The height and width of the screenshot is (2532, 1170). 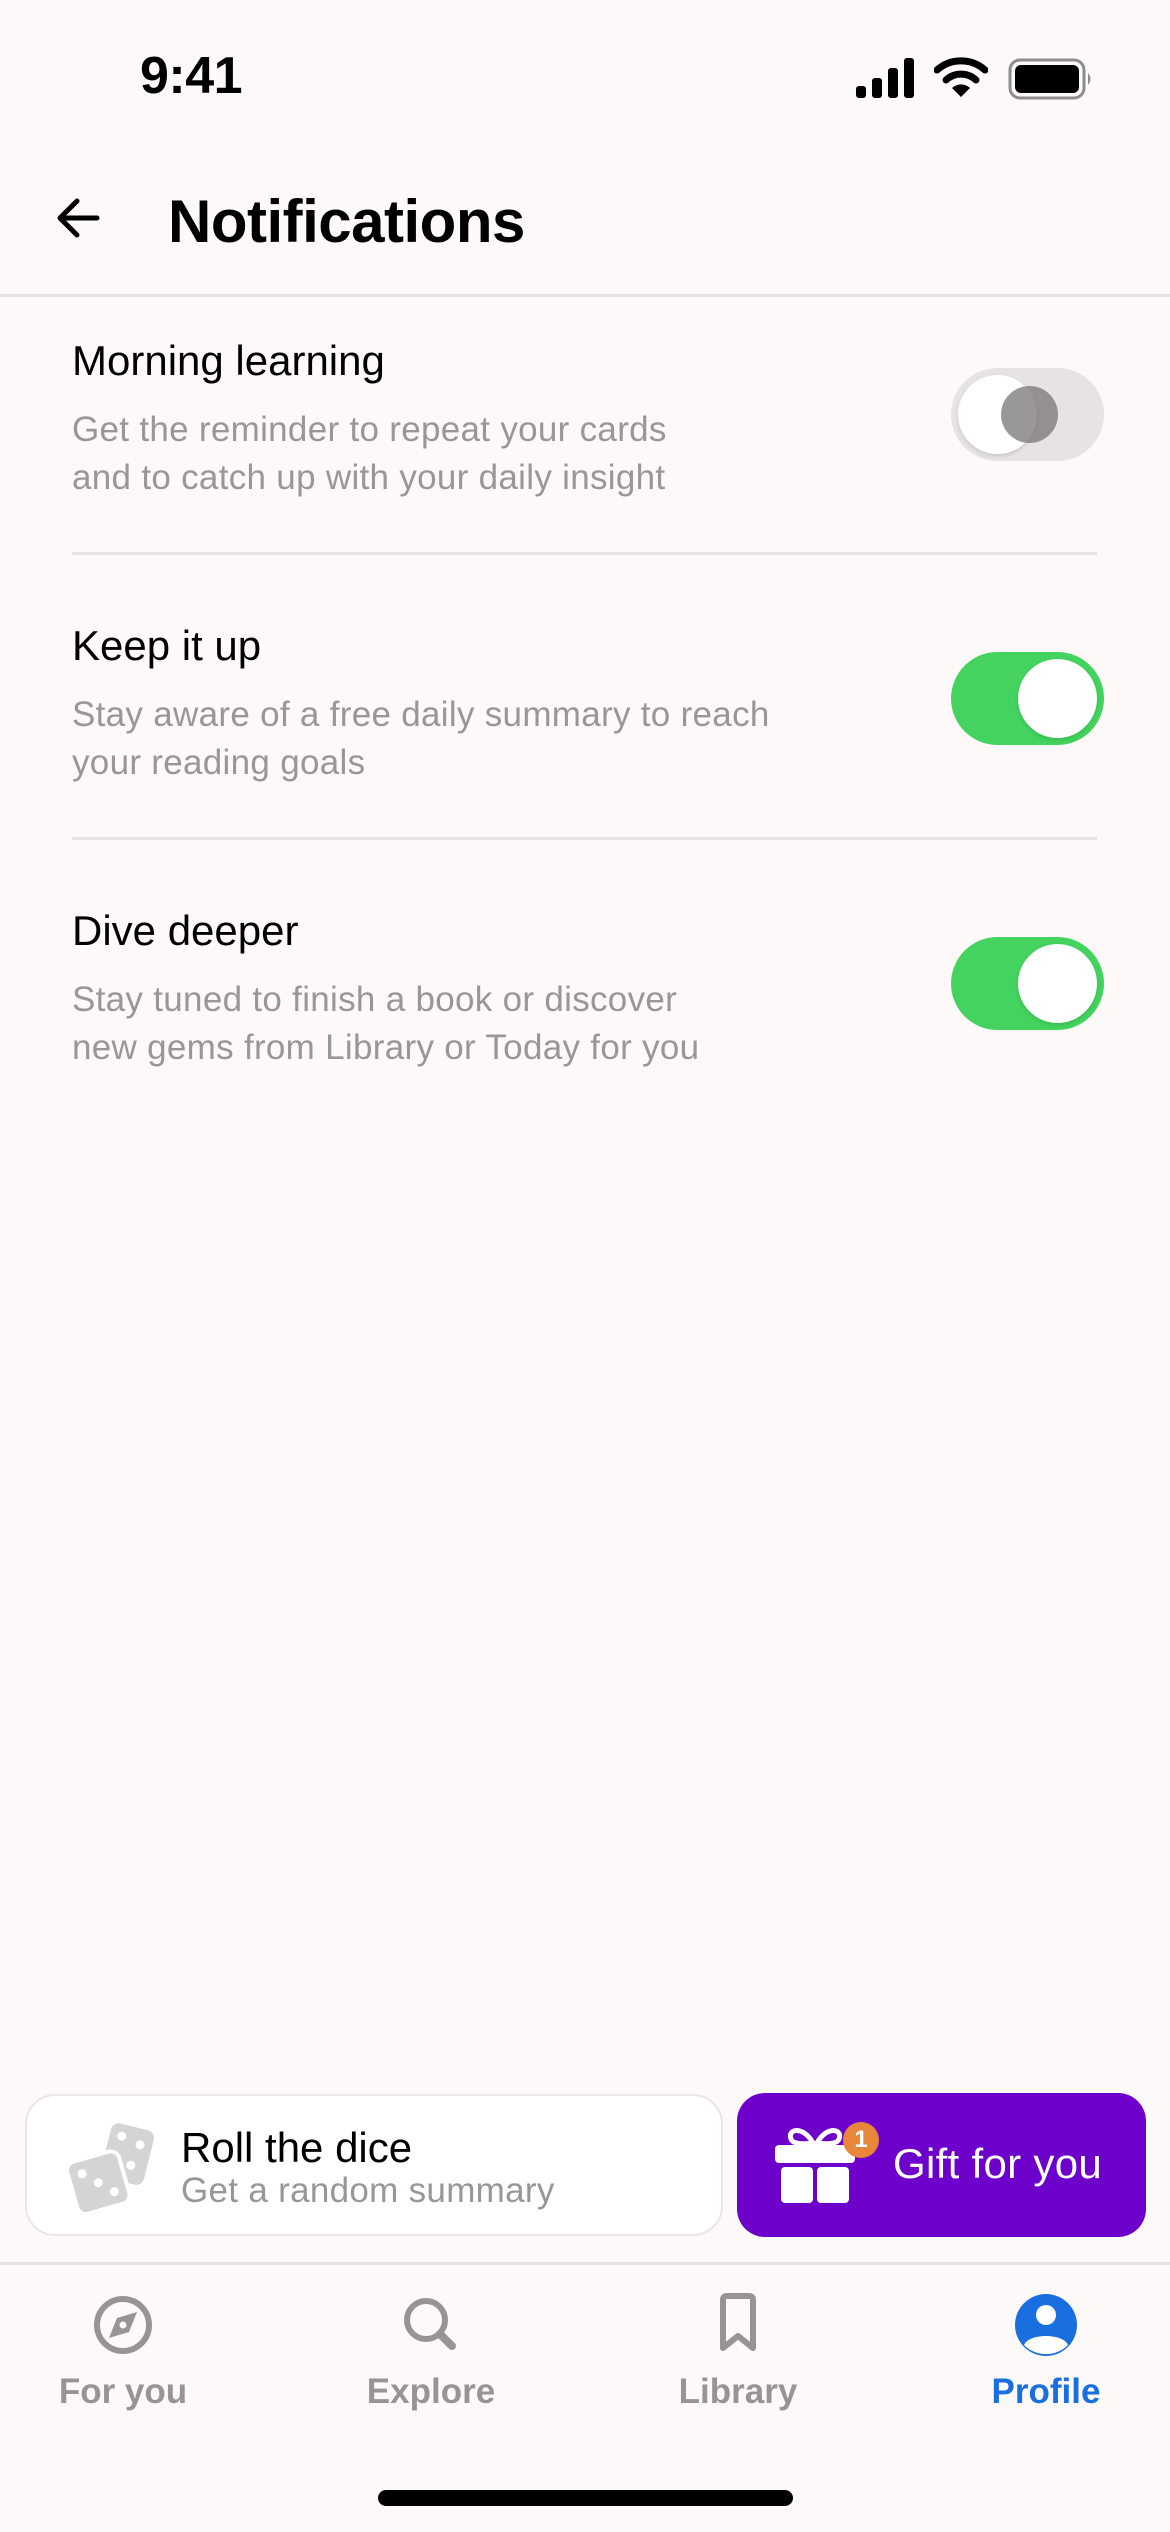 I want to click on toggle-focus-indicator, so click(x=1029, y=414).